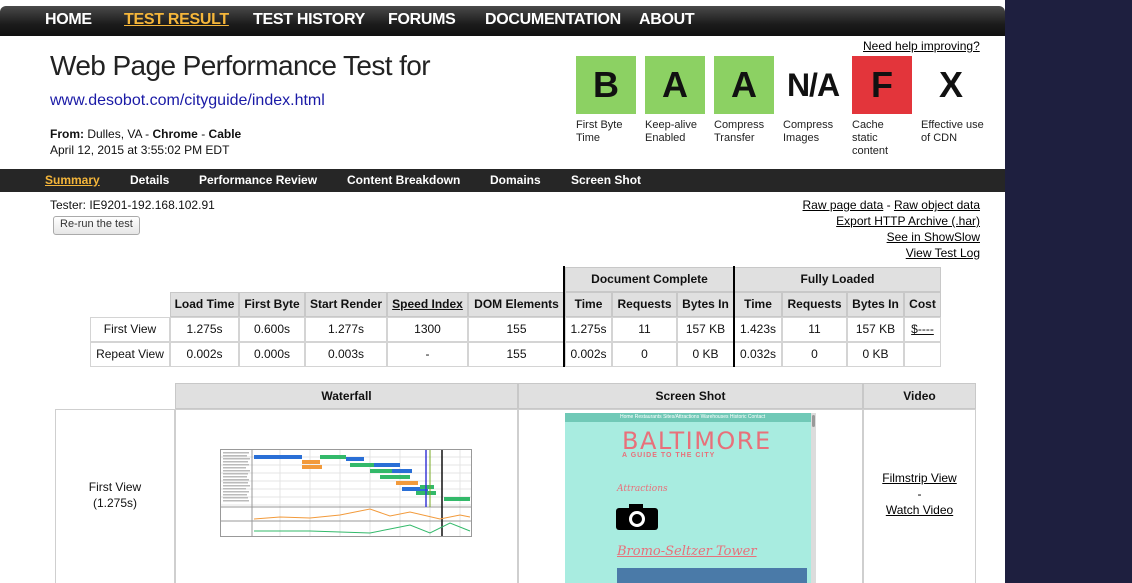  What do you see at coordinates (130, 329) in the screenshot?
I see `row-label-first-view: First View` at bounding box center [130, 329].